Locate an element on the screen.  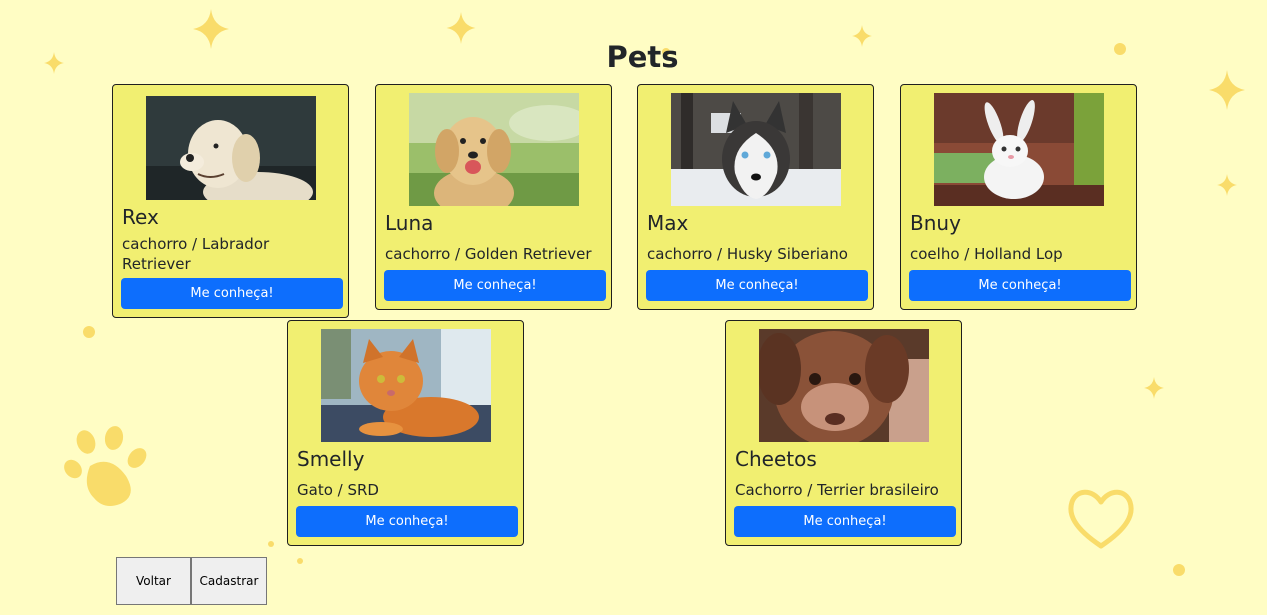
rabbit-photo is located at coordinates (1018, 149).